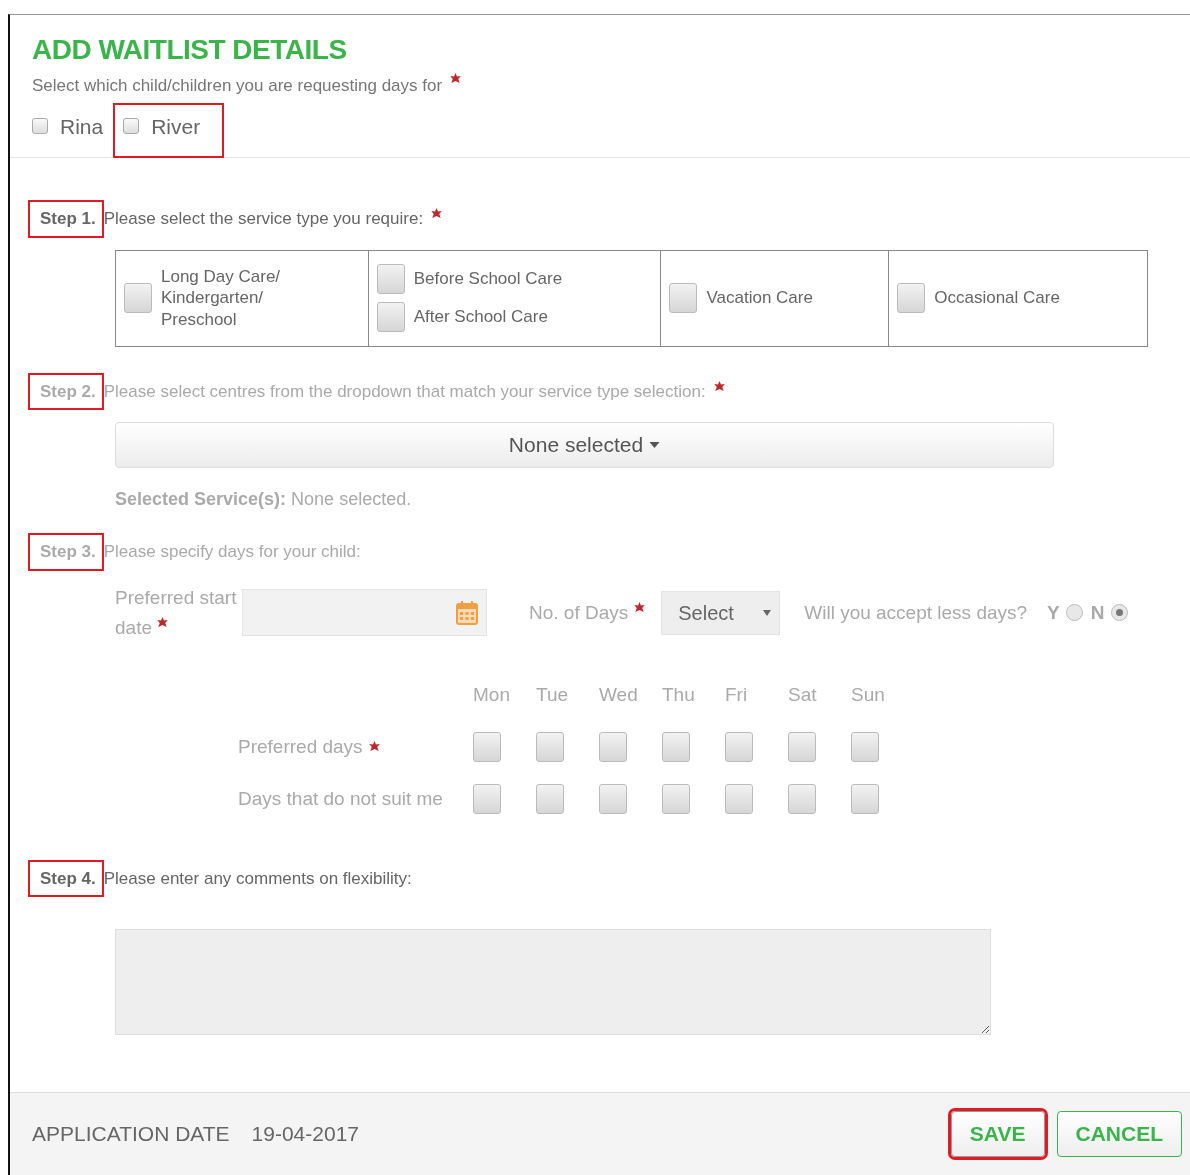 Image resolution: width=1190 pixels, height=1175 pixels. What do you see at coordinates (916, 612) in the screenshot?
I see `accept-less-question: Will you accept less days?` at bounding box center [916, 612].